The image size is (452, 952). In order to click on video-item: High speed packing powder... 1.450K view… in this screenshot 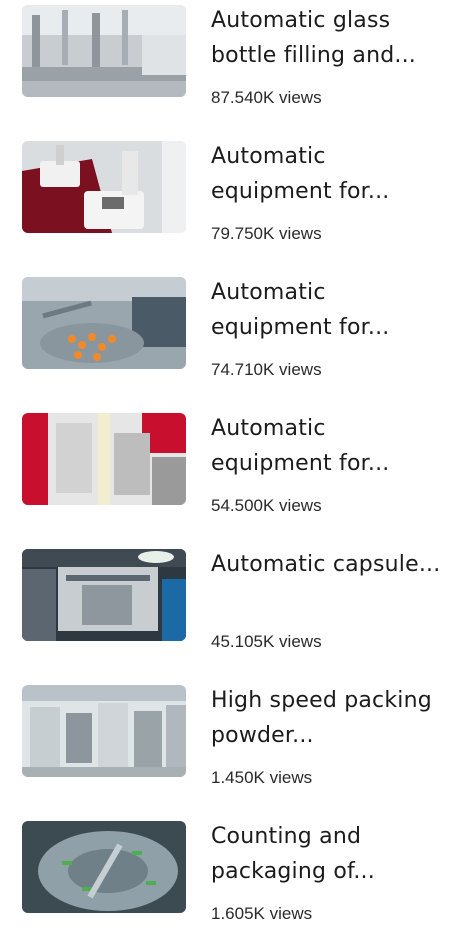, I will do `click(226, 748)`.